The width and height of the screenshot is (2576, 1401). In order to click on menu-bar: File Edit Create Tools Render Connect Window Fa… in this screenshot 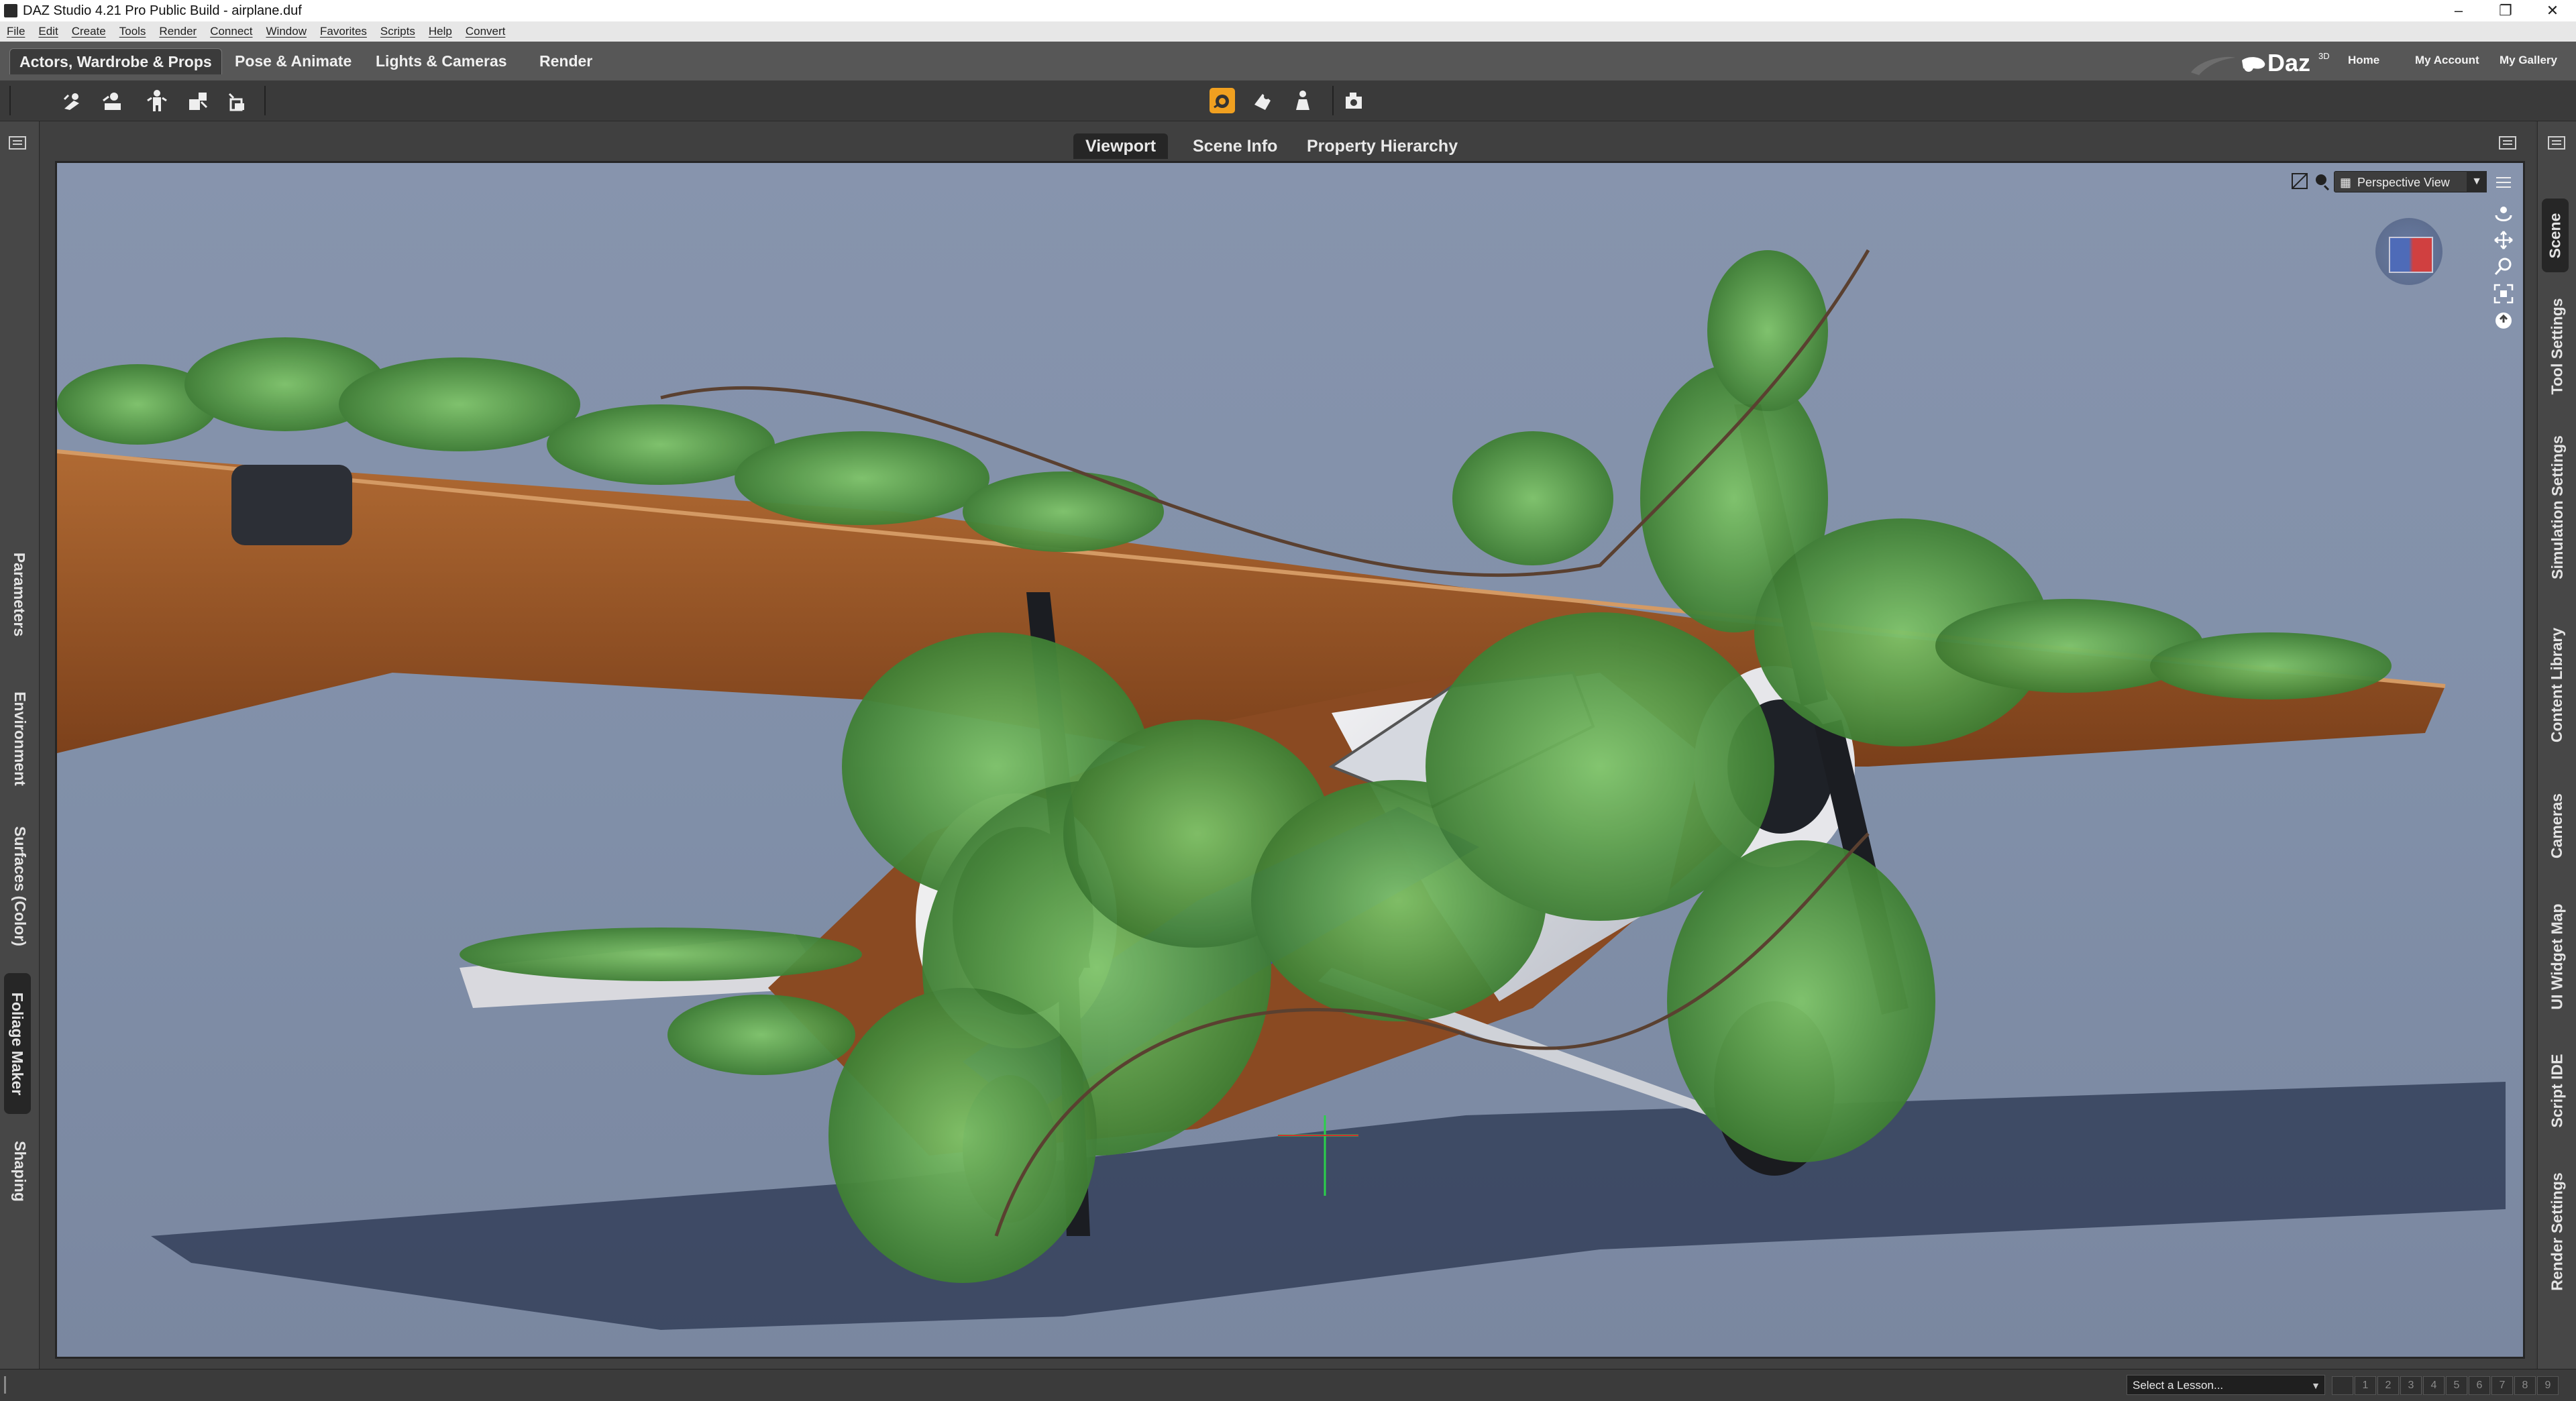, I will do `click(1288, 31)`.